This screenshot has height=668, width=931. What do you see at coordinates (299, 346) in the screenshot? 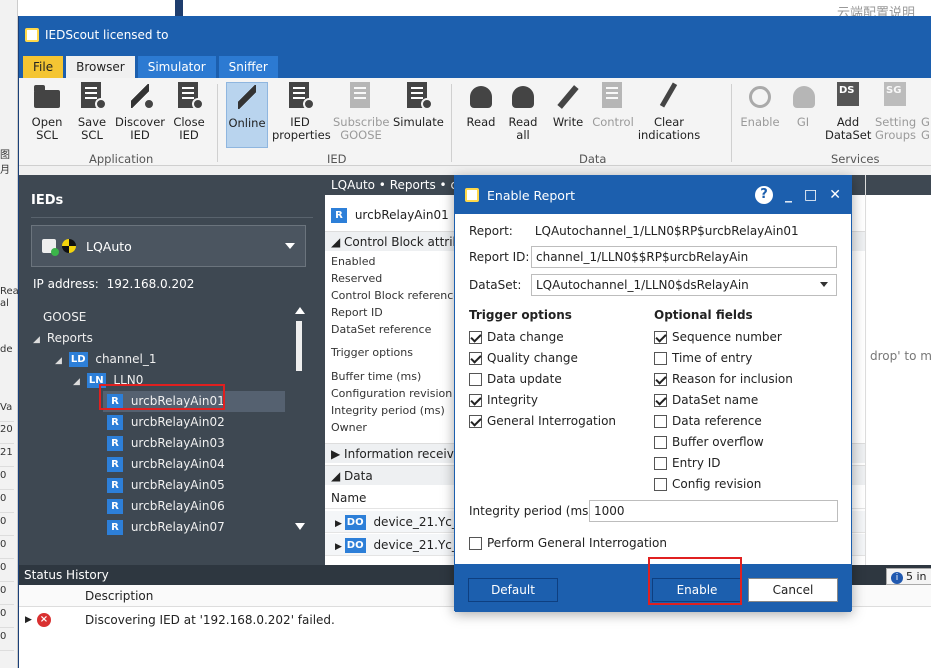
I see `scroll-thumb` at bounding box center [299, 346].